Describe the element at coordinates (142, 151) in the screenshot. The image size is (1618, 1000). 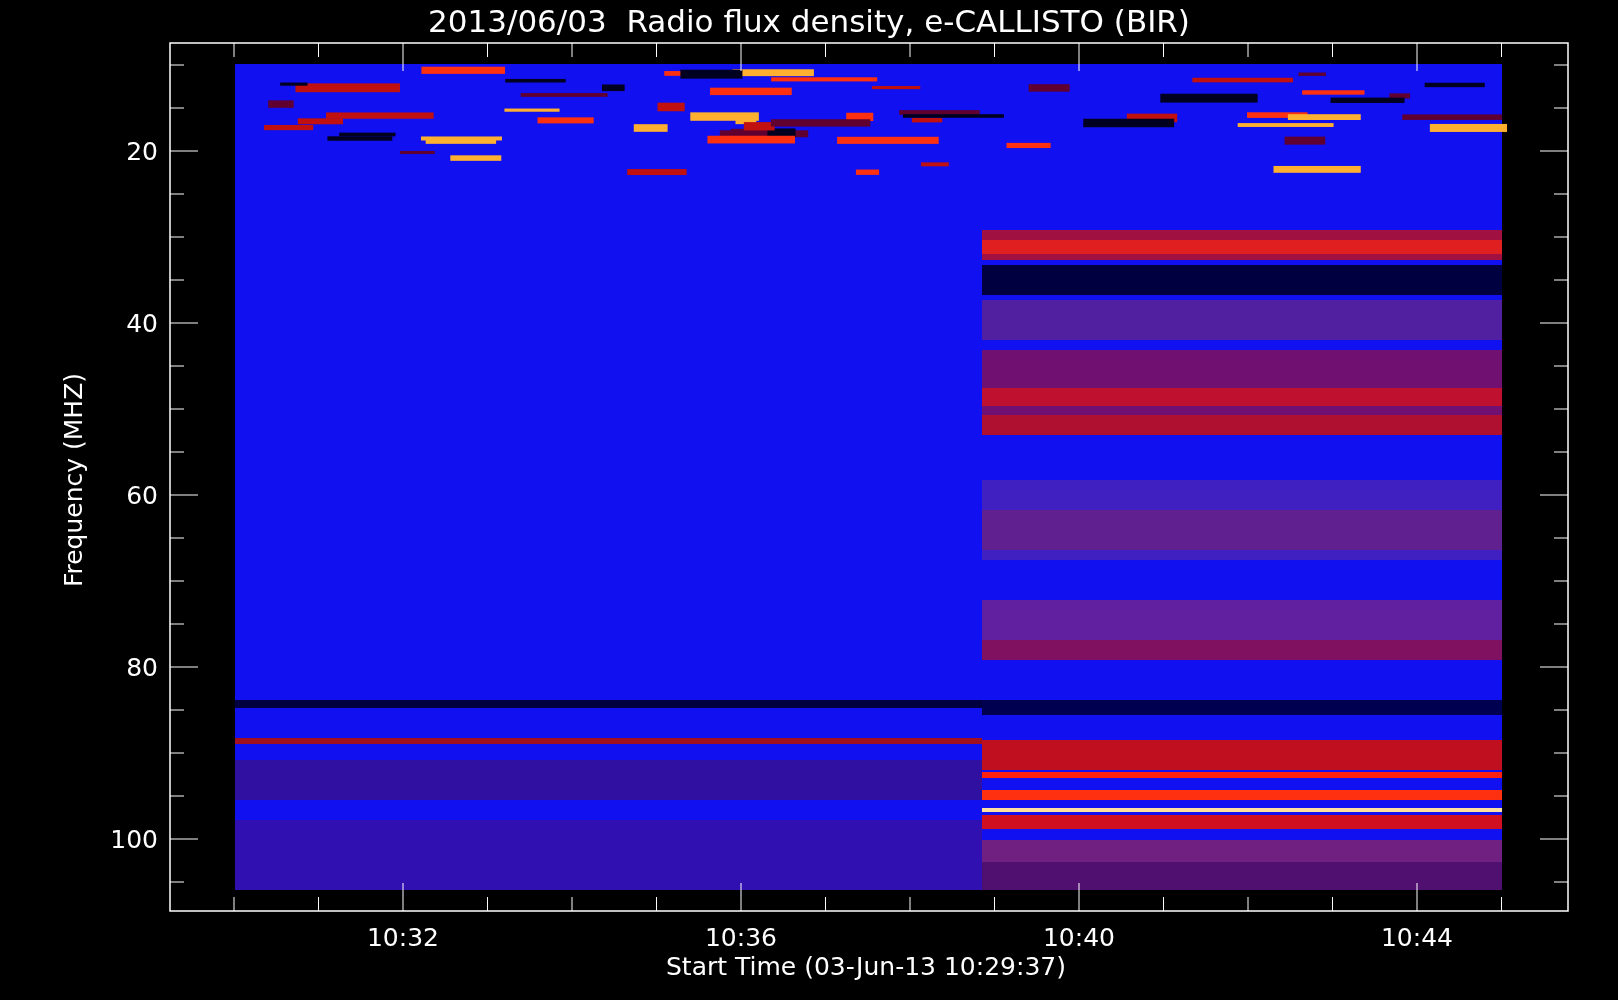
I see `axis-tick-label: 20` at that location.